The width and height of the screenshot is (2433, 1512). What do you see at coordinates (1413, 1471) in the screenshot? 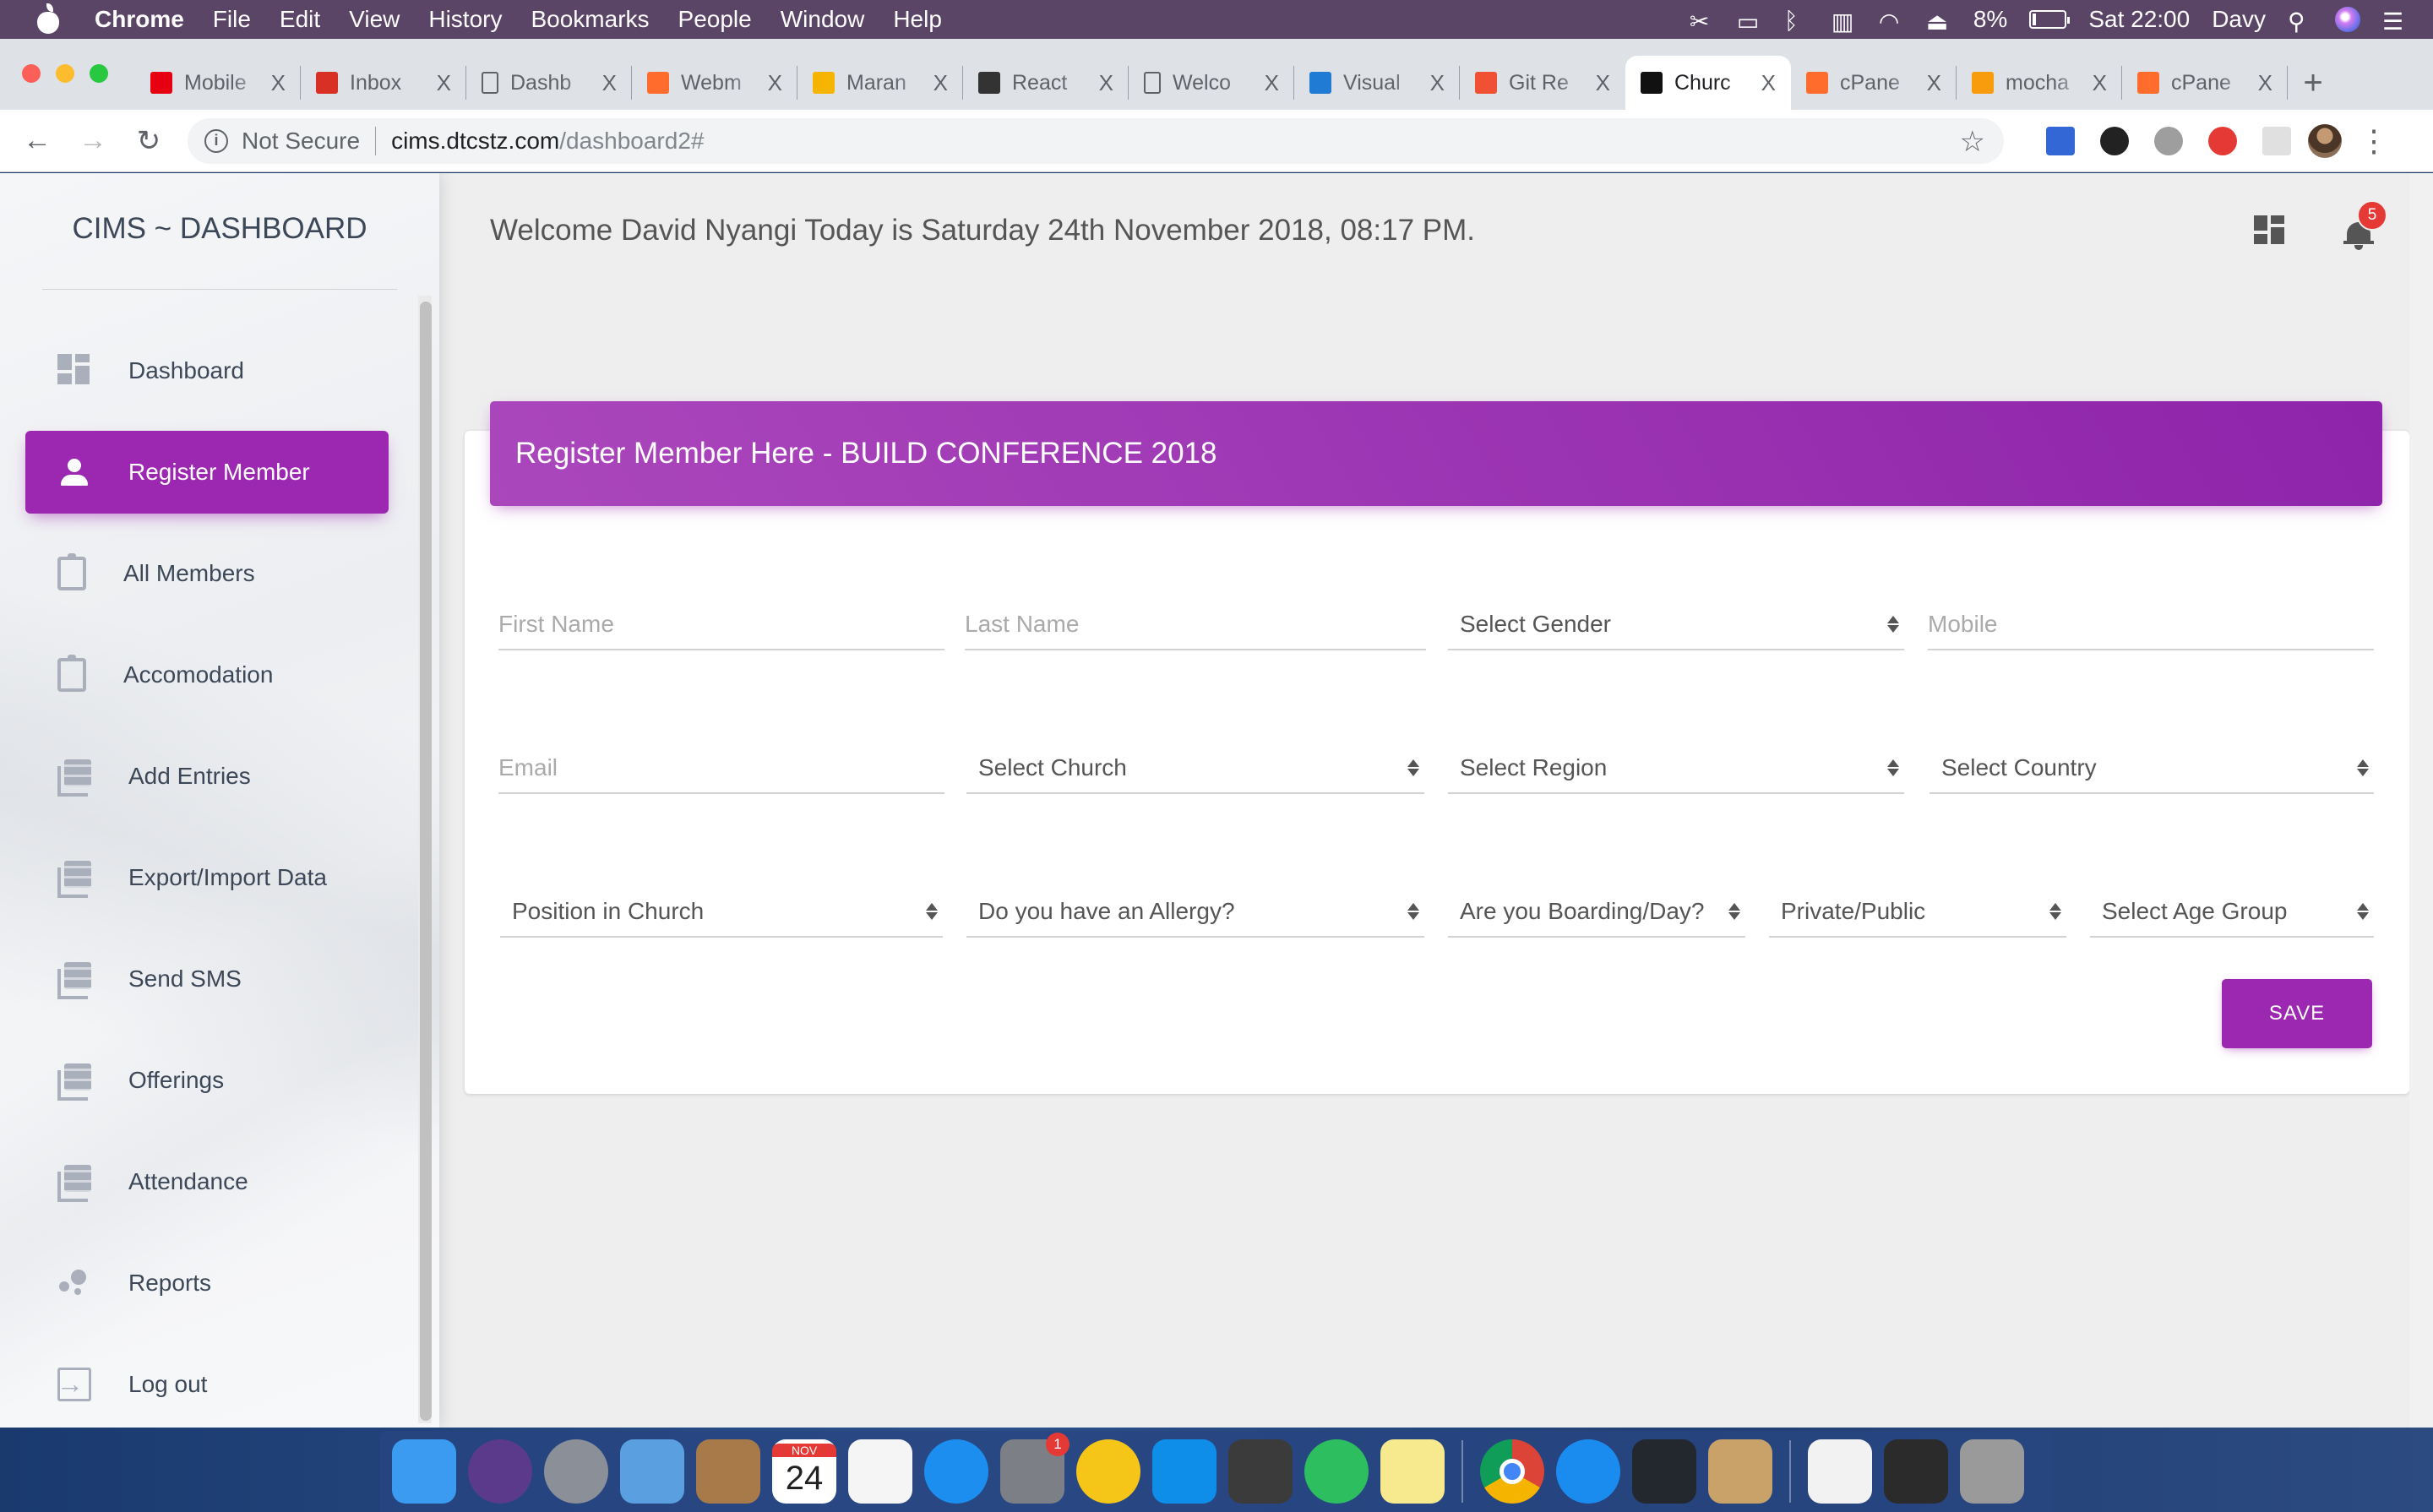
I see `stickies-icon` at bounding box center [1413, 1471].